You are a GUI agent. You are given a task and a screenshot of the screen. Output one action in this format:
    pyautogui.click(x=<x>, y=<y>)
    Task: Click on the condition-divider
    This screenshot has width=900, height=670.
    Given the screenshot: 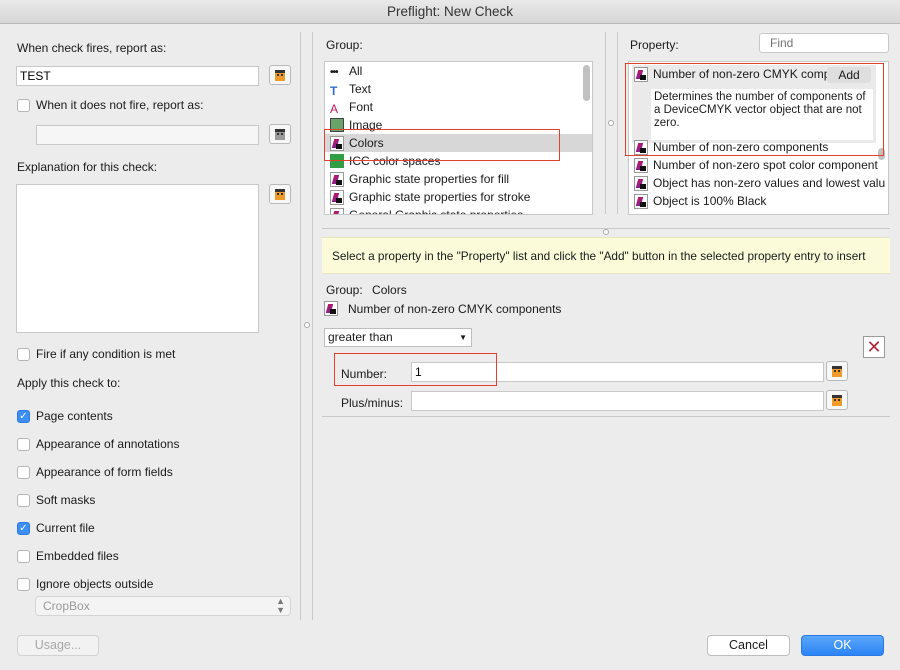 What is the action you would take?
    pyautogui.click(x=606, y=416)
    